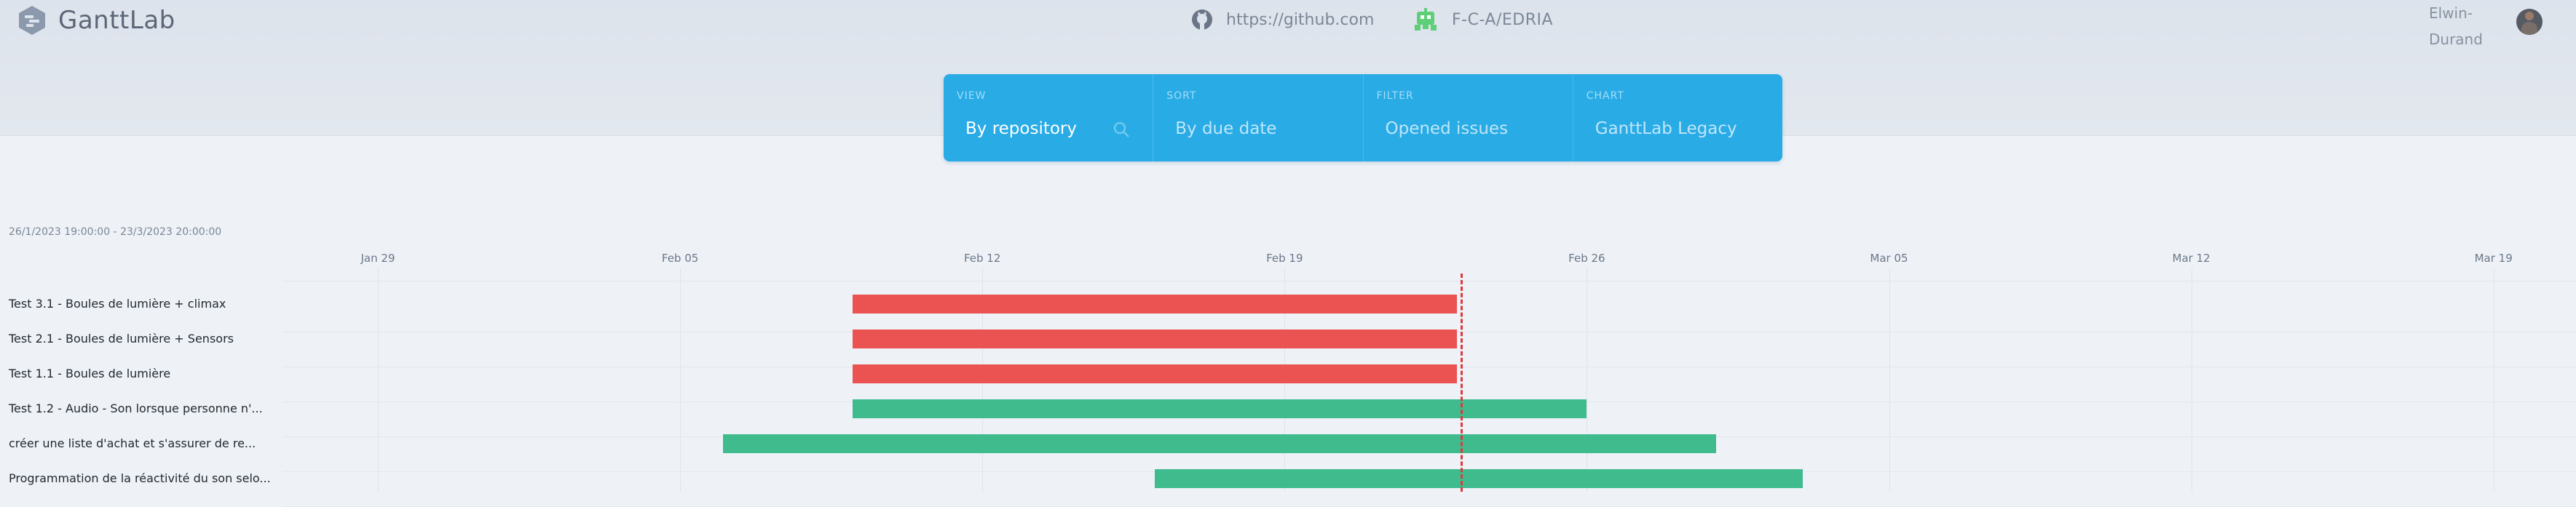 Image resolution: width=2576 pixels, height=507 pixels. I want to click on repository-link: F-C-A/EDRIA, so click(1483, 19).